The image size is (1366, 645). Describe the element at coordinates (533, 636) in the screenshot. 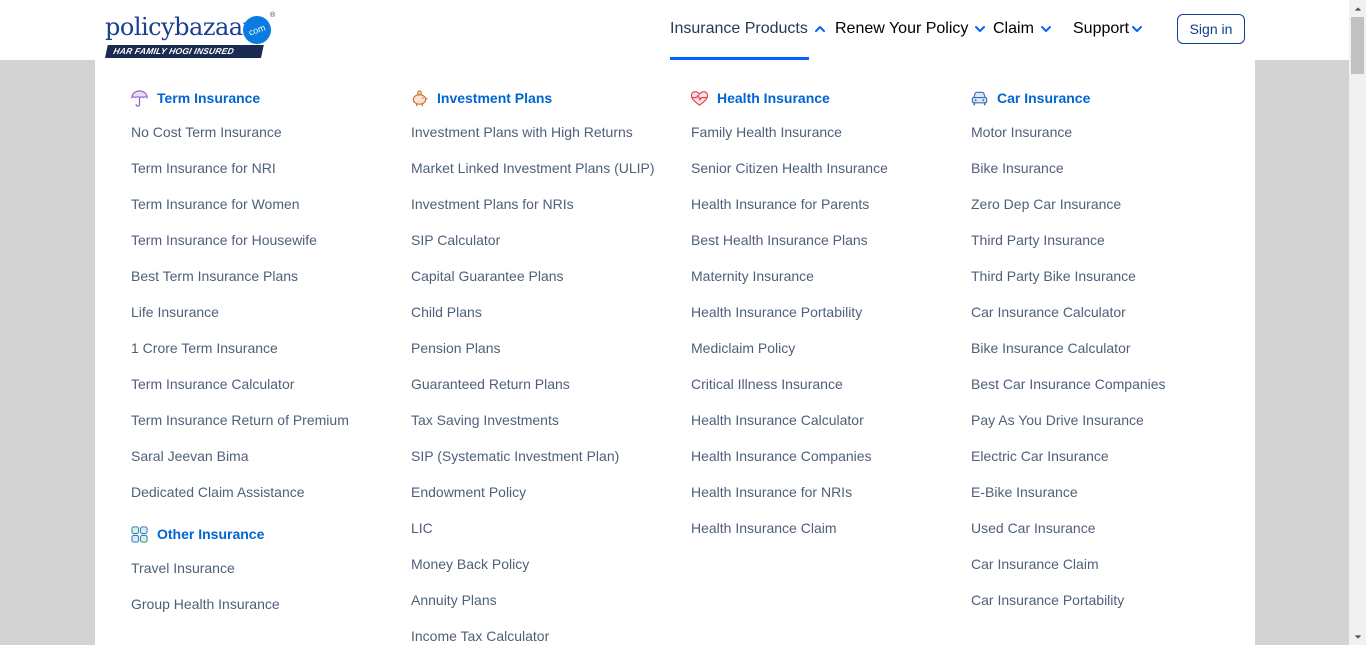

I see `menu-link: Income Tax Calculator` at that location.